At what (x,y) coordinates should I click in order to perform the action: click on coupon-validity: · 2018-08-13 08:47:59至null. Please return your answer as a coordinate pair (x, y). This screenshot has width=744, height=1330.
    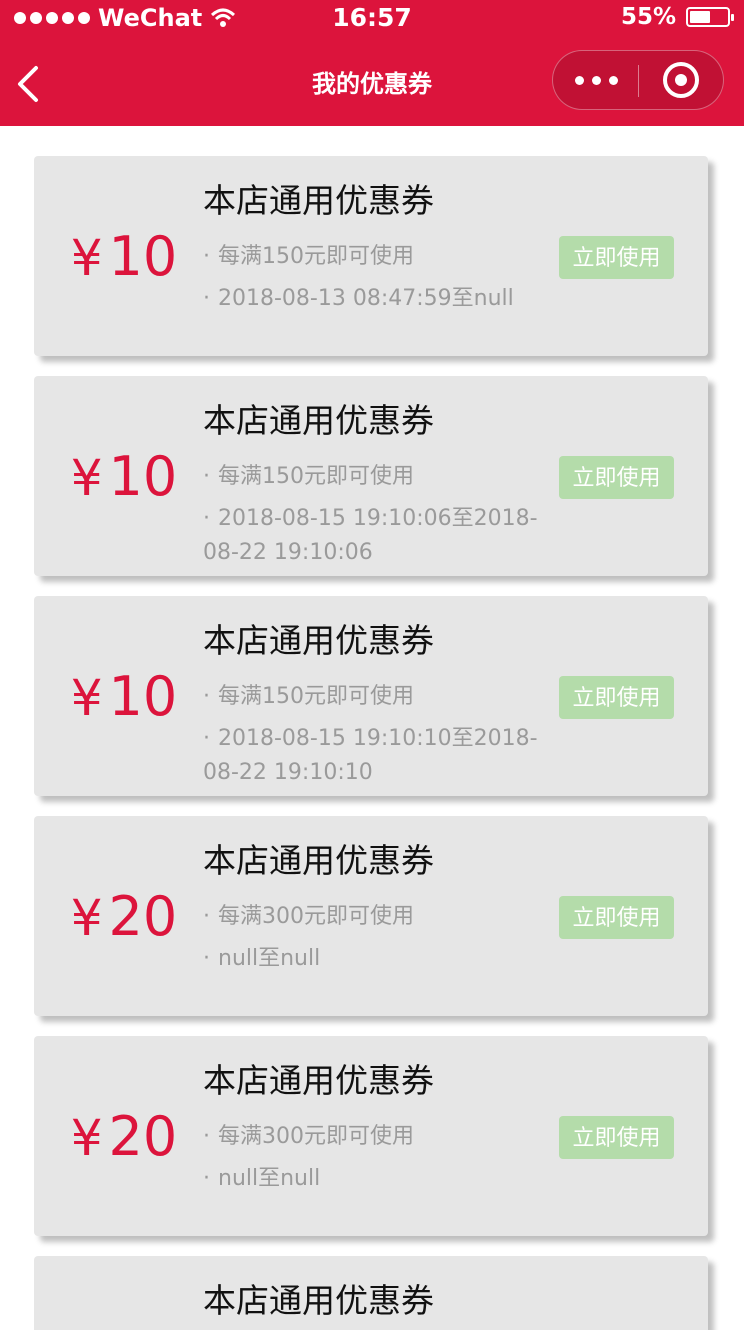
    Looking at the image, I should click on (373, 299).